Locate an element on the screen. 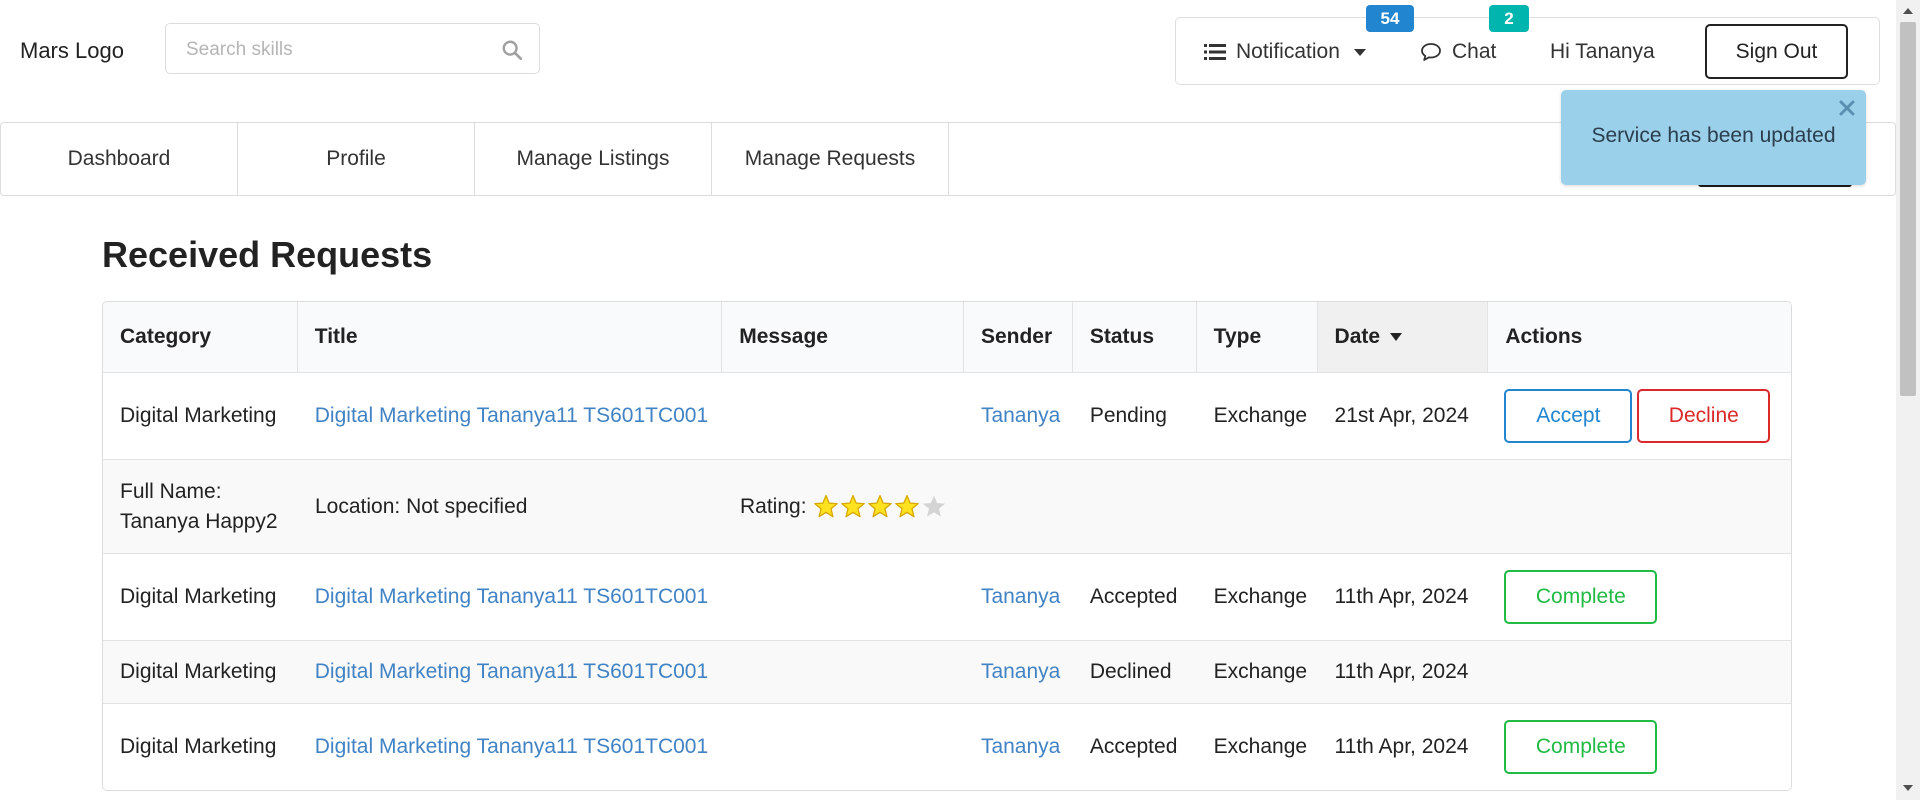  page-title: Received Requests is located at coordinates (267, 254).